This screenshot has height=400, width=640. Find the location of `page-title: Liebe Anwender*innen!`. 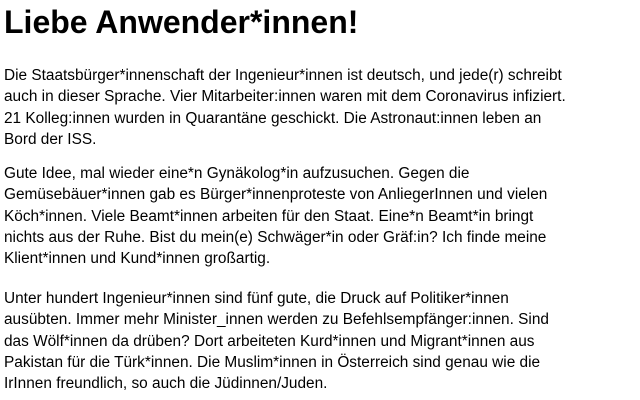

page-title: Liebe Anwender*innen! is located at coordinates (181, 22).